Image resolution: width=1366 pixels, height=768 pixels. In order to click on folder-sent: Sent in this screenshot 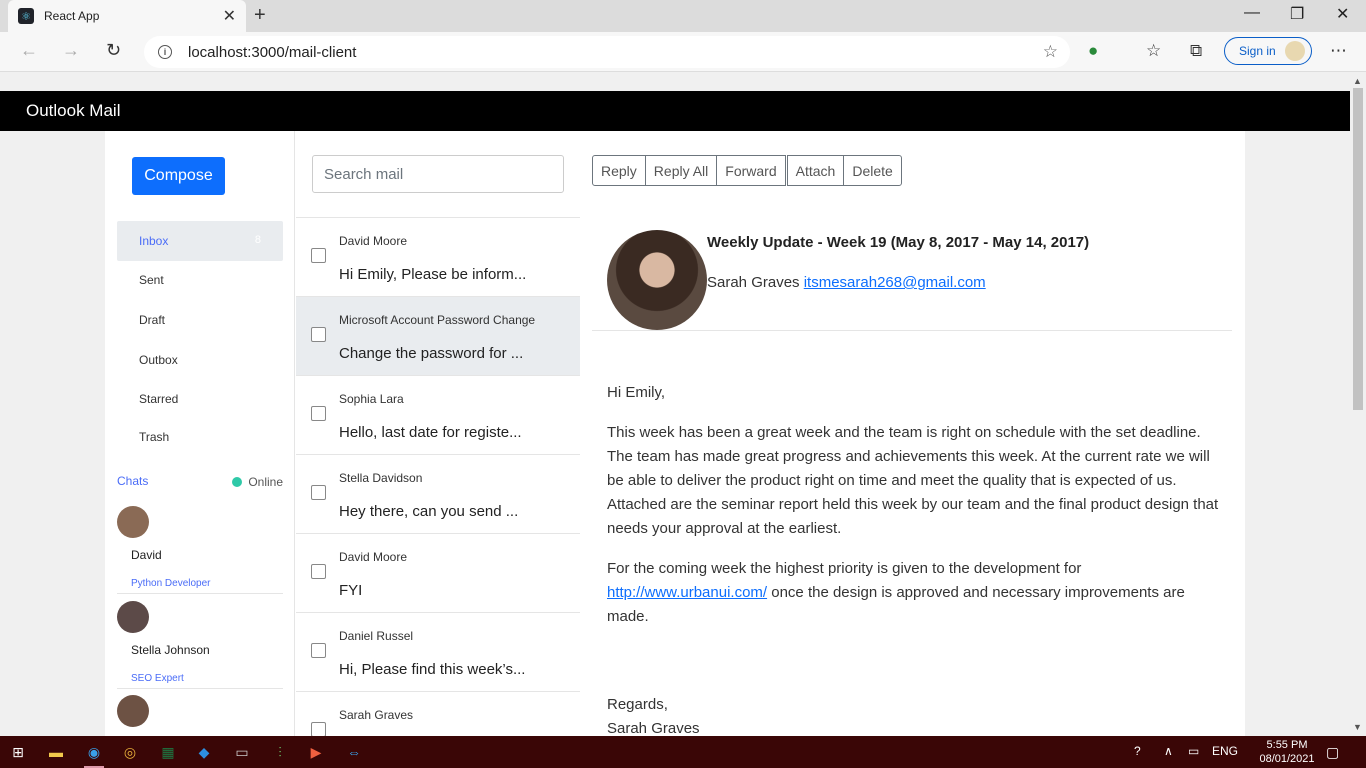, I will do `click(200, 280)`.